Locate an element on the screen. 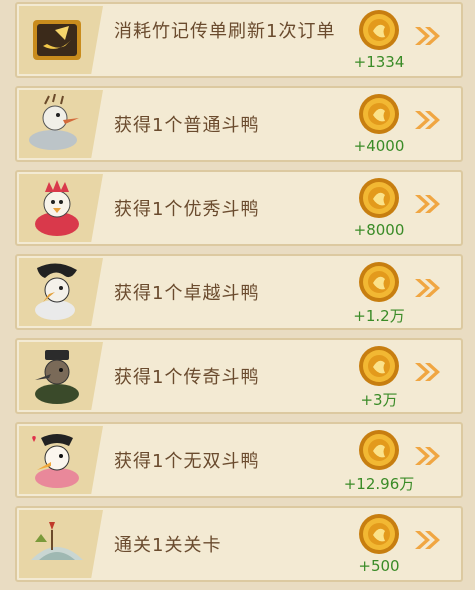 This screenshot has width=475, height=590. duck-excellent-icon is located at coordinates (57, 208).